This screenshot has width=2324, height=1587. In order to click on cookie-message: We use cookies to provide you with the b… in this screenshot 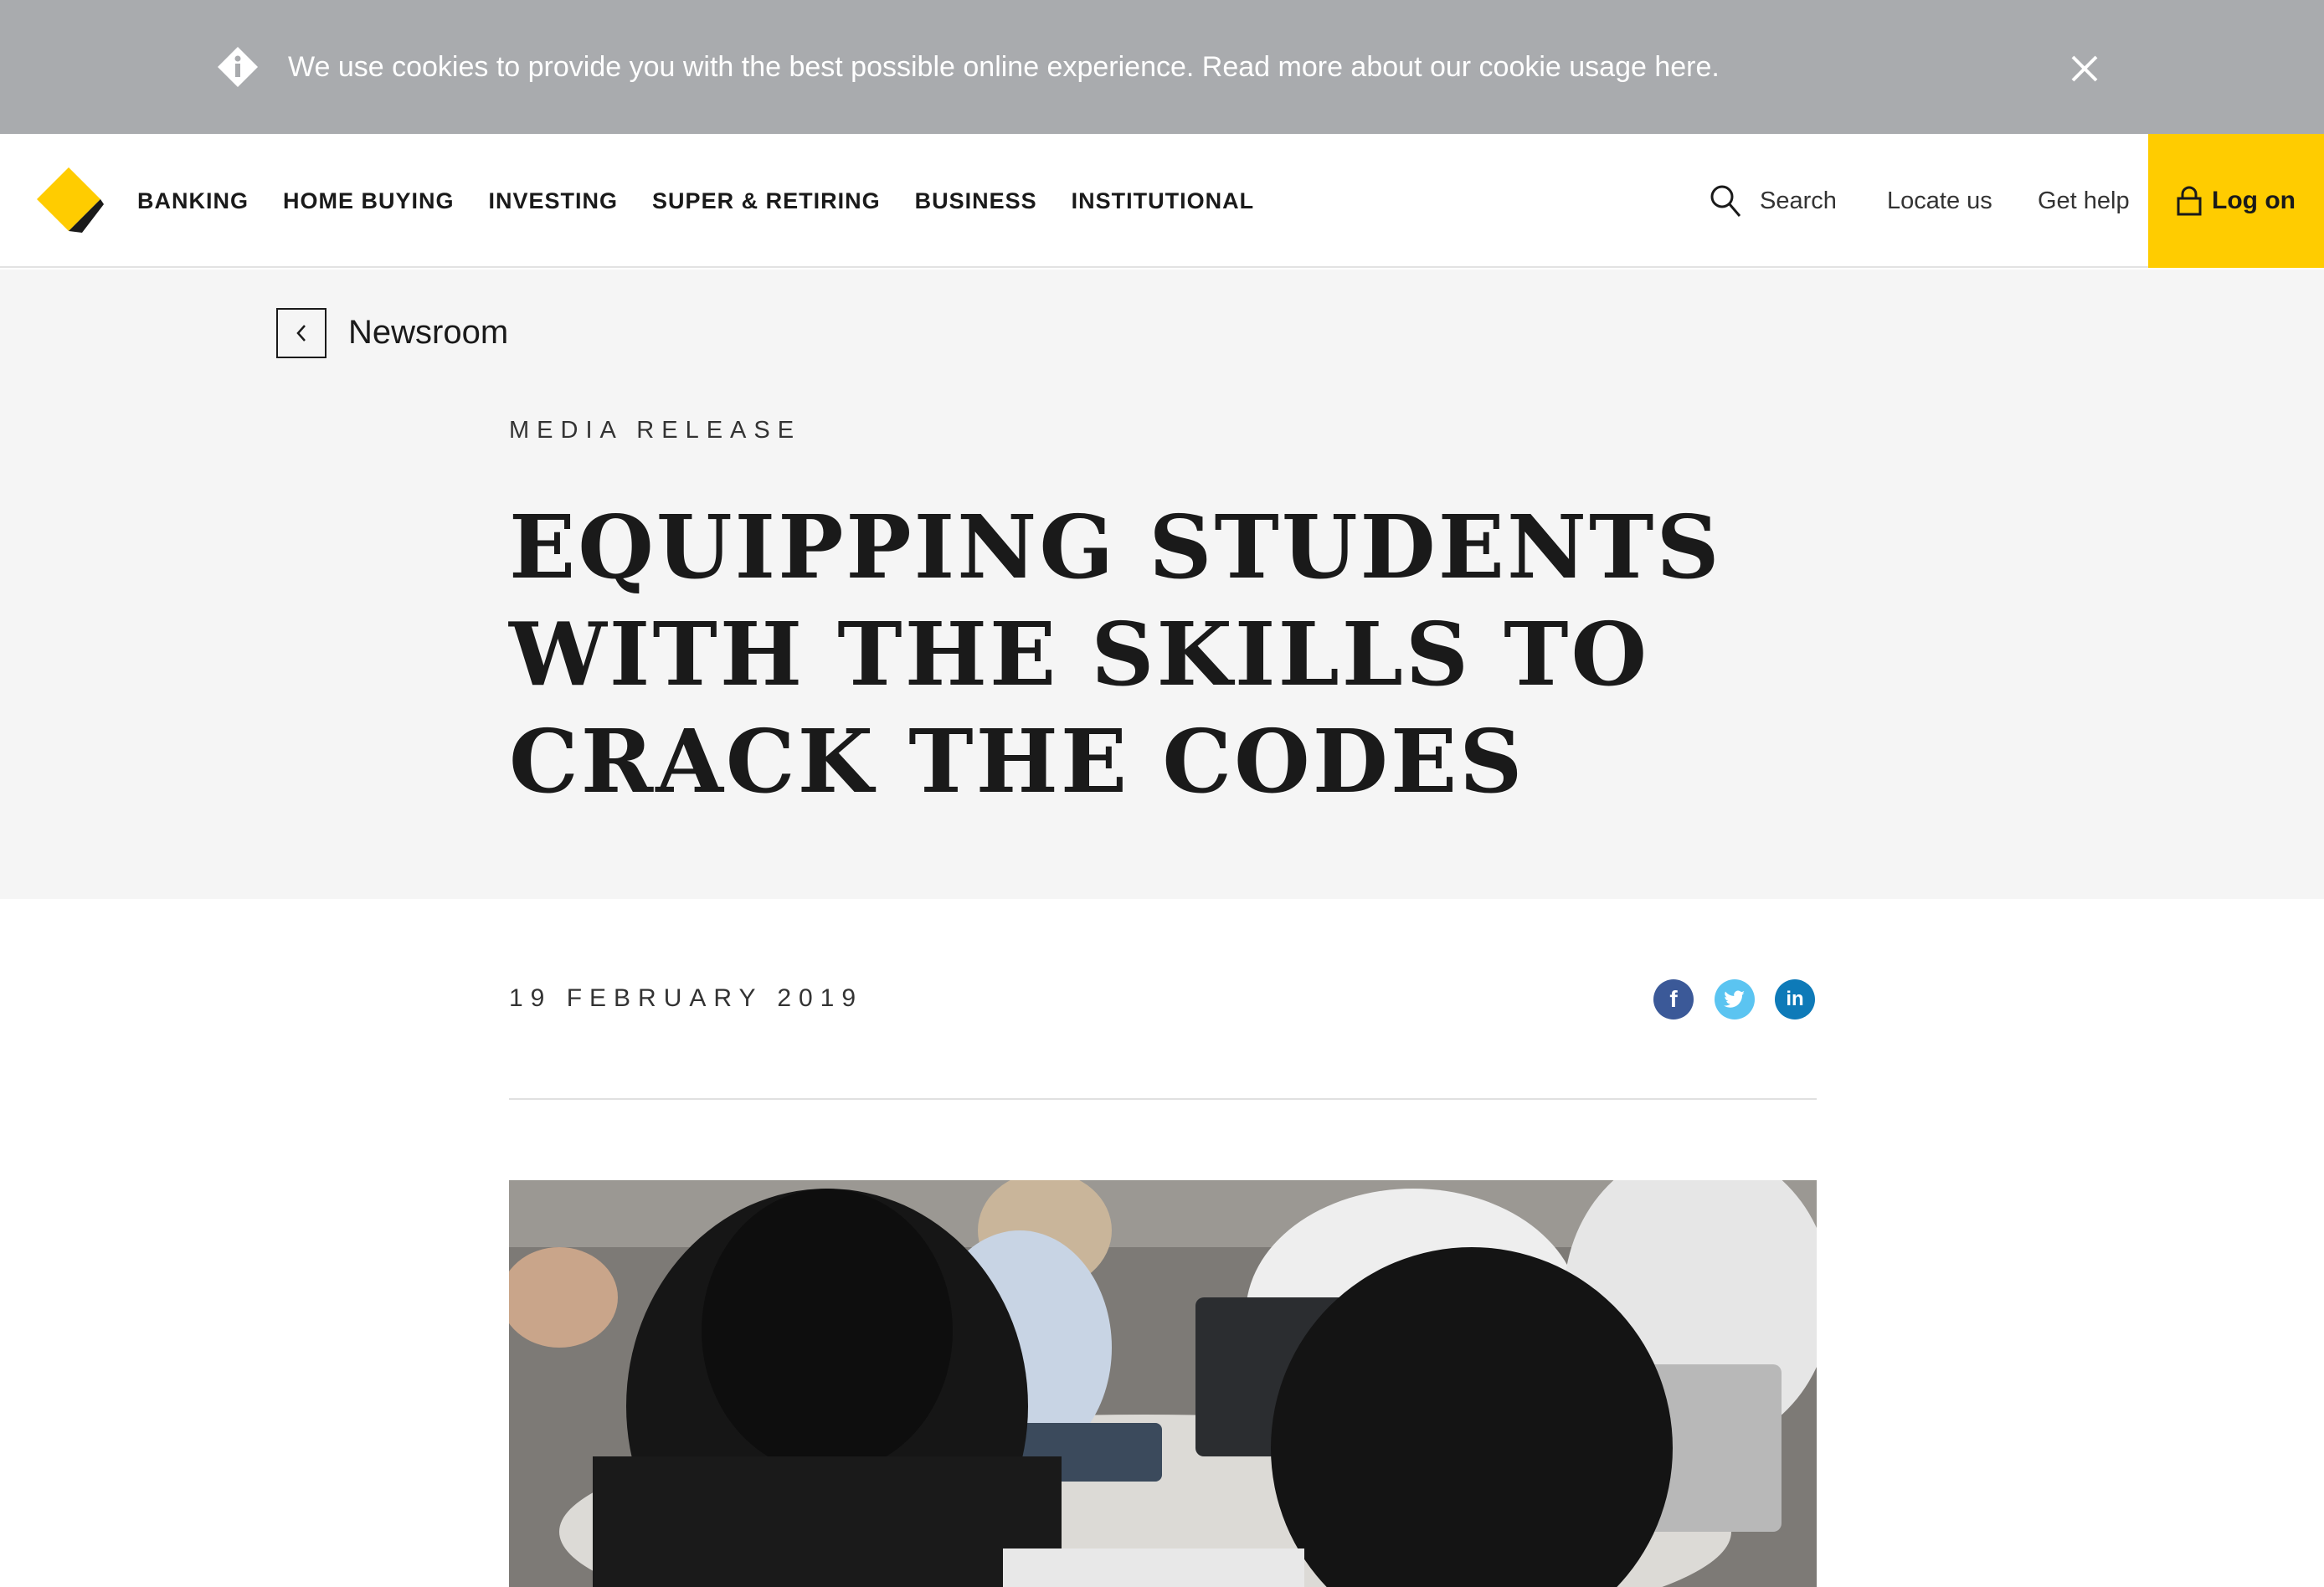, I will do `click(1004, 67)`.